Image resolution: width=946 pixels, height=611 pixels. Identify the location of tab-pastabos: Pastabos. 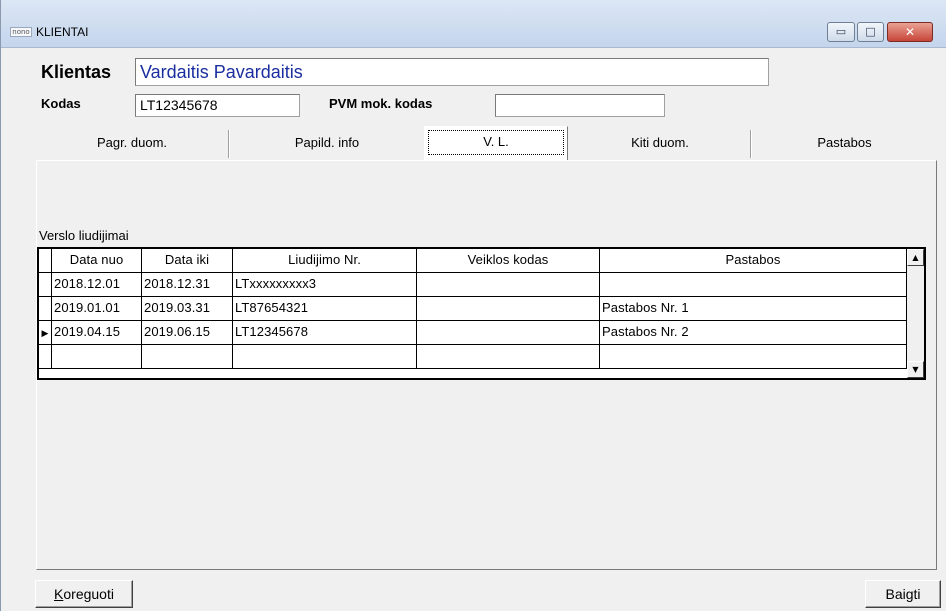
(844, 145).